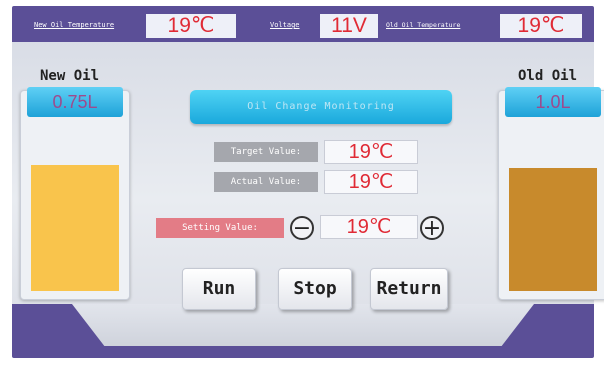  Describe the element at coordinates (423, 25) in the screenshot. I see `old-oil-temp-label: Old Oil Temperature` at that location.